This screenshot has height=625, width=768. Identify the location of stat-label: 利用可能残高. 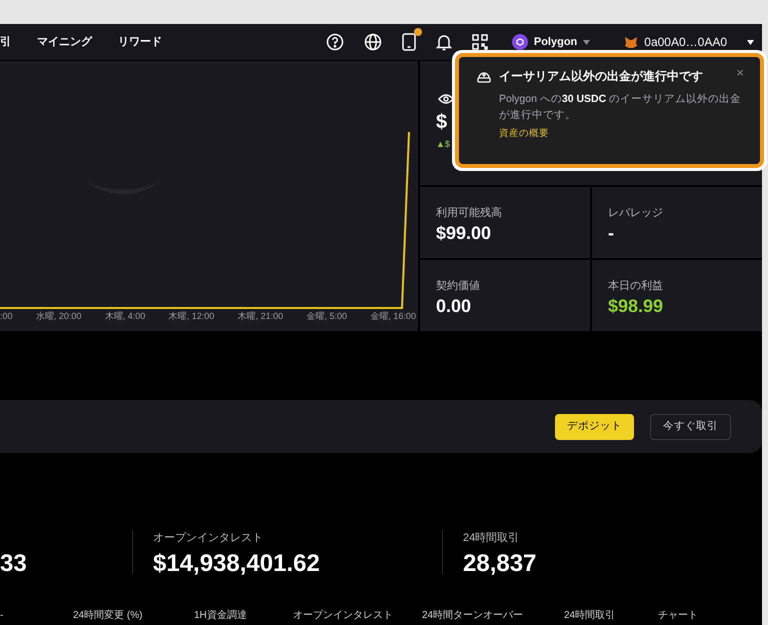
(469, 213).